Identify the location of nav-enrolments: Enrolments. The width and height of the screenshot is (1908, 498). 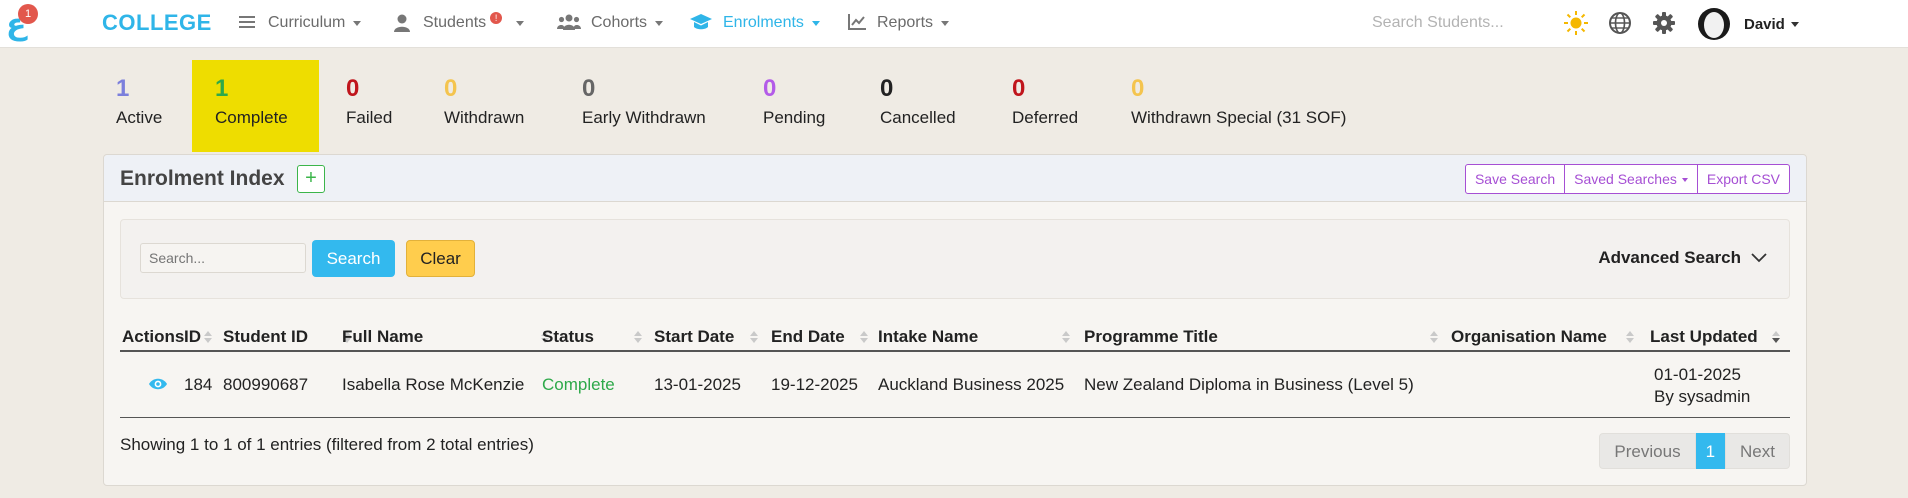
(754, 23).